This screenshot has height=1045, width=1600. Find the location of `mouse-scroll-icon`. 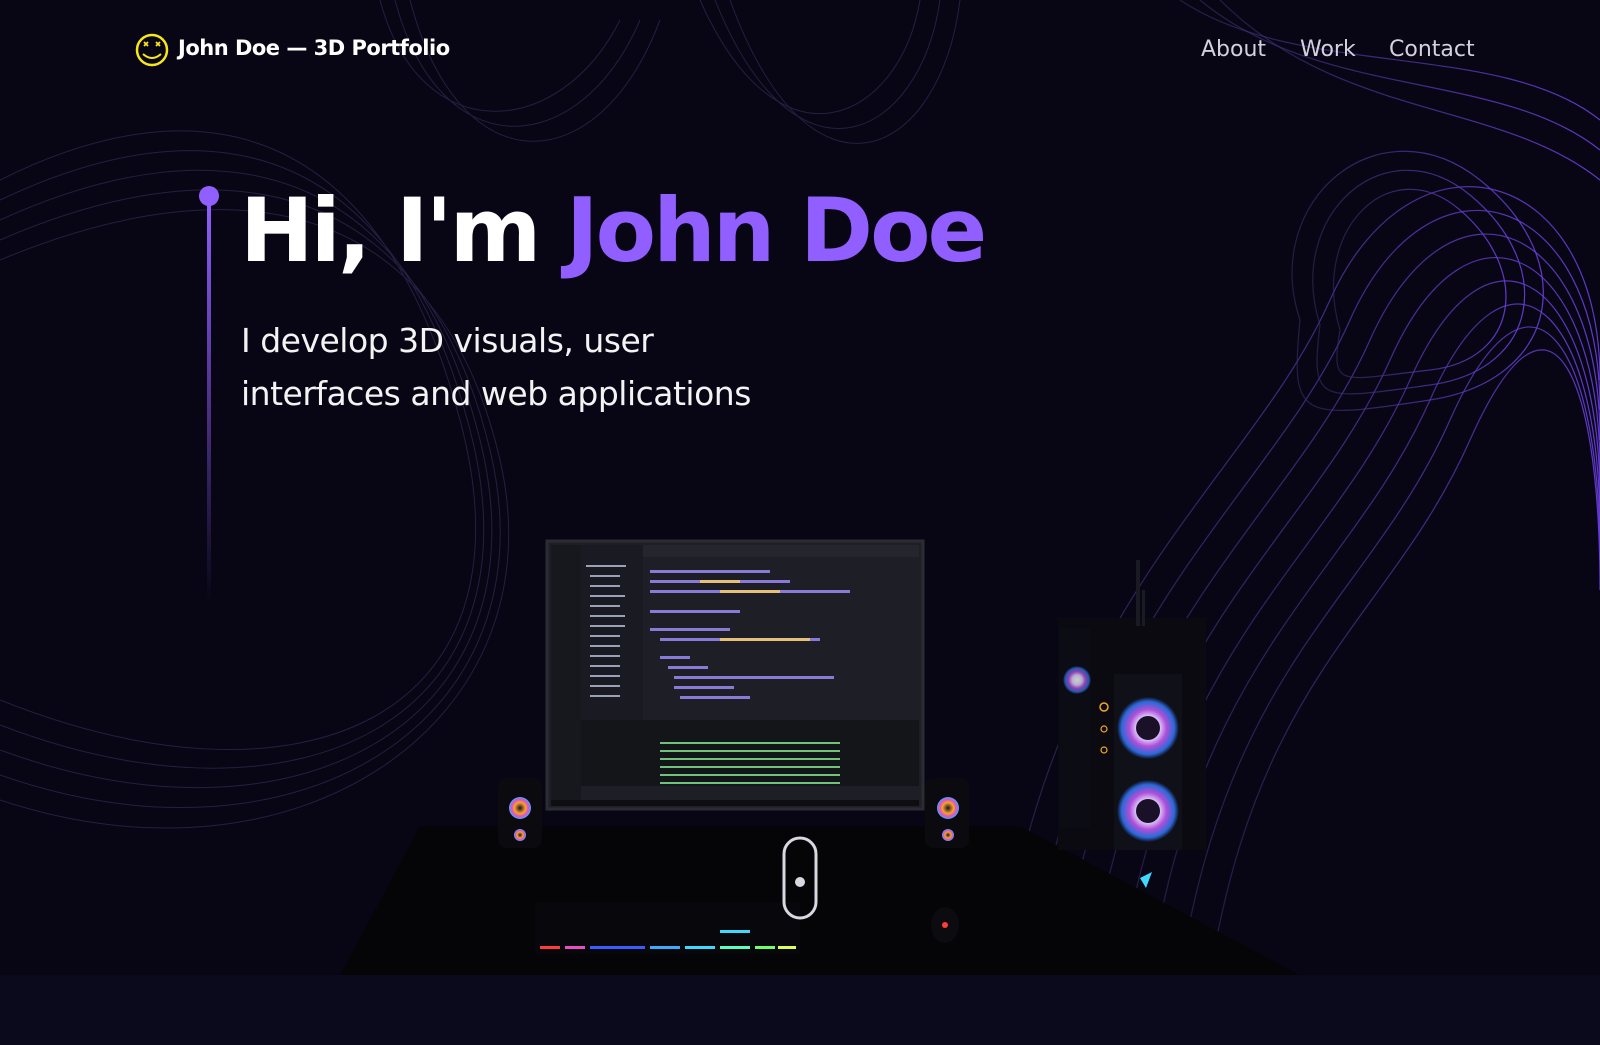

mouse-scroll-icon is located at coordinates (800, 878).